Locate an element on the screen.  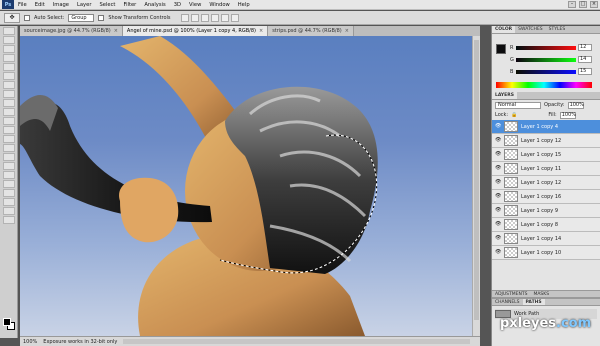
menu-3d: 3D is located at coordinates (177, 5).